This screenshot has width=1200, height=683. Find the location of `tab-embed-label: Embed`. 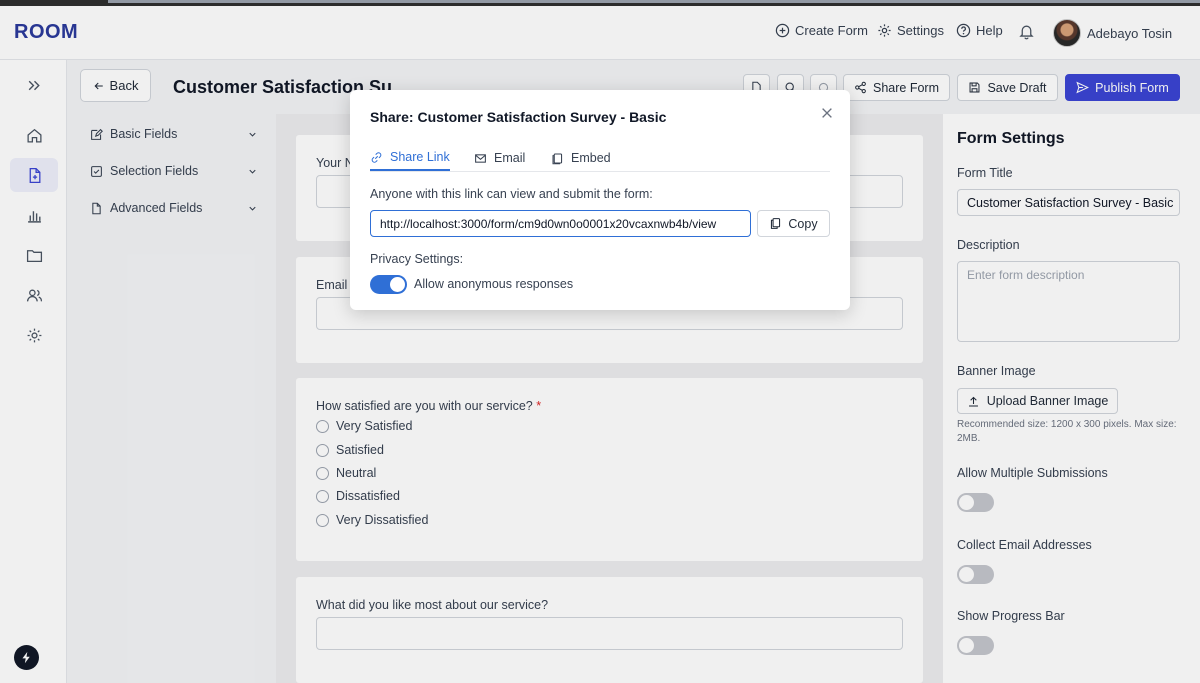

tab-embed-label: Embed is located at coordinates (591, 158).